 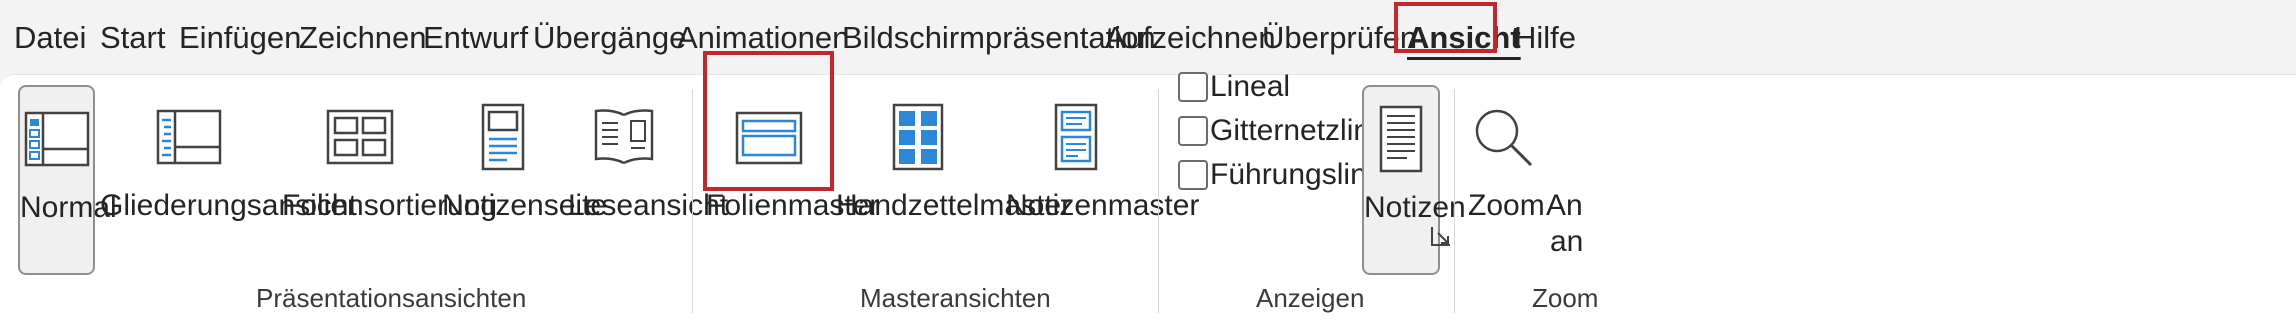 I want to click on slide-sorter-icon, so click(x=360, y=137).